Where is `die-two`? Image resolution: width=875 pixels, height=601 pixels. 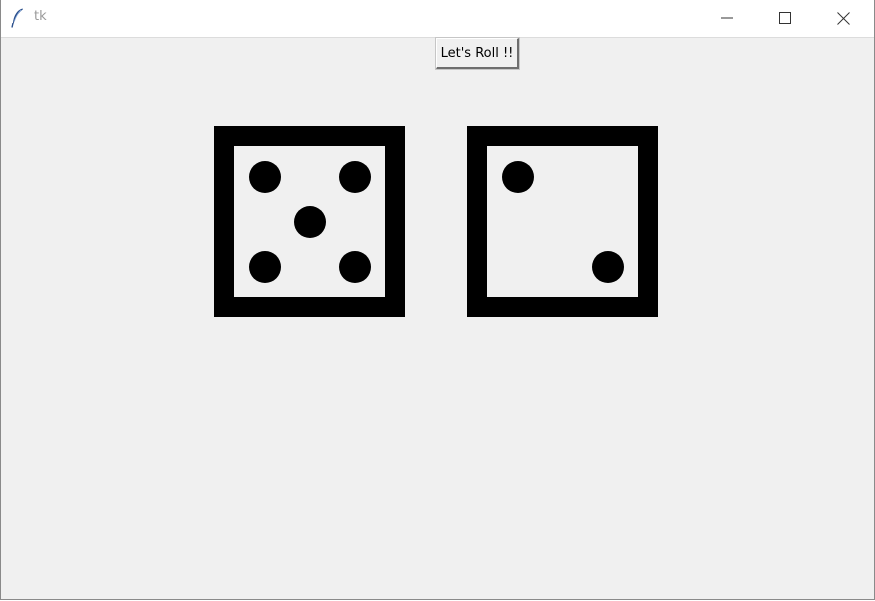
die-two is located at coordinates (562, 221).